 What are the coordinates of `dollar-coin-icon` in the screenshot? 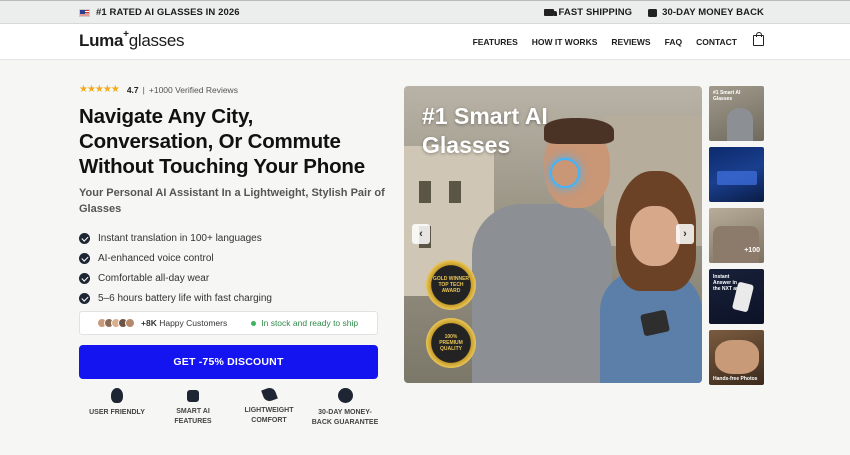 It's located at (345, 395).